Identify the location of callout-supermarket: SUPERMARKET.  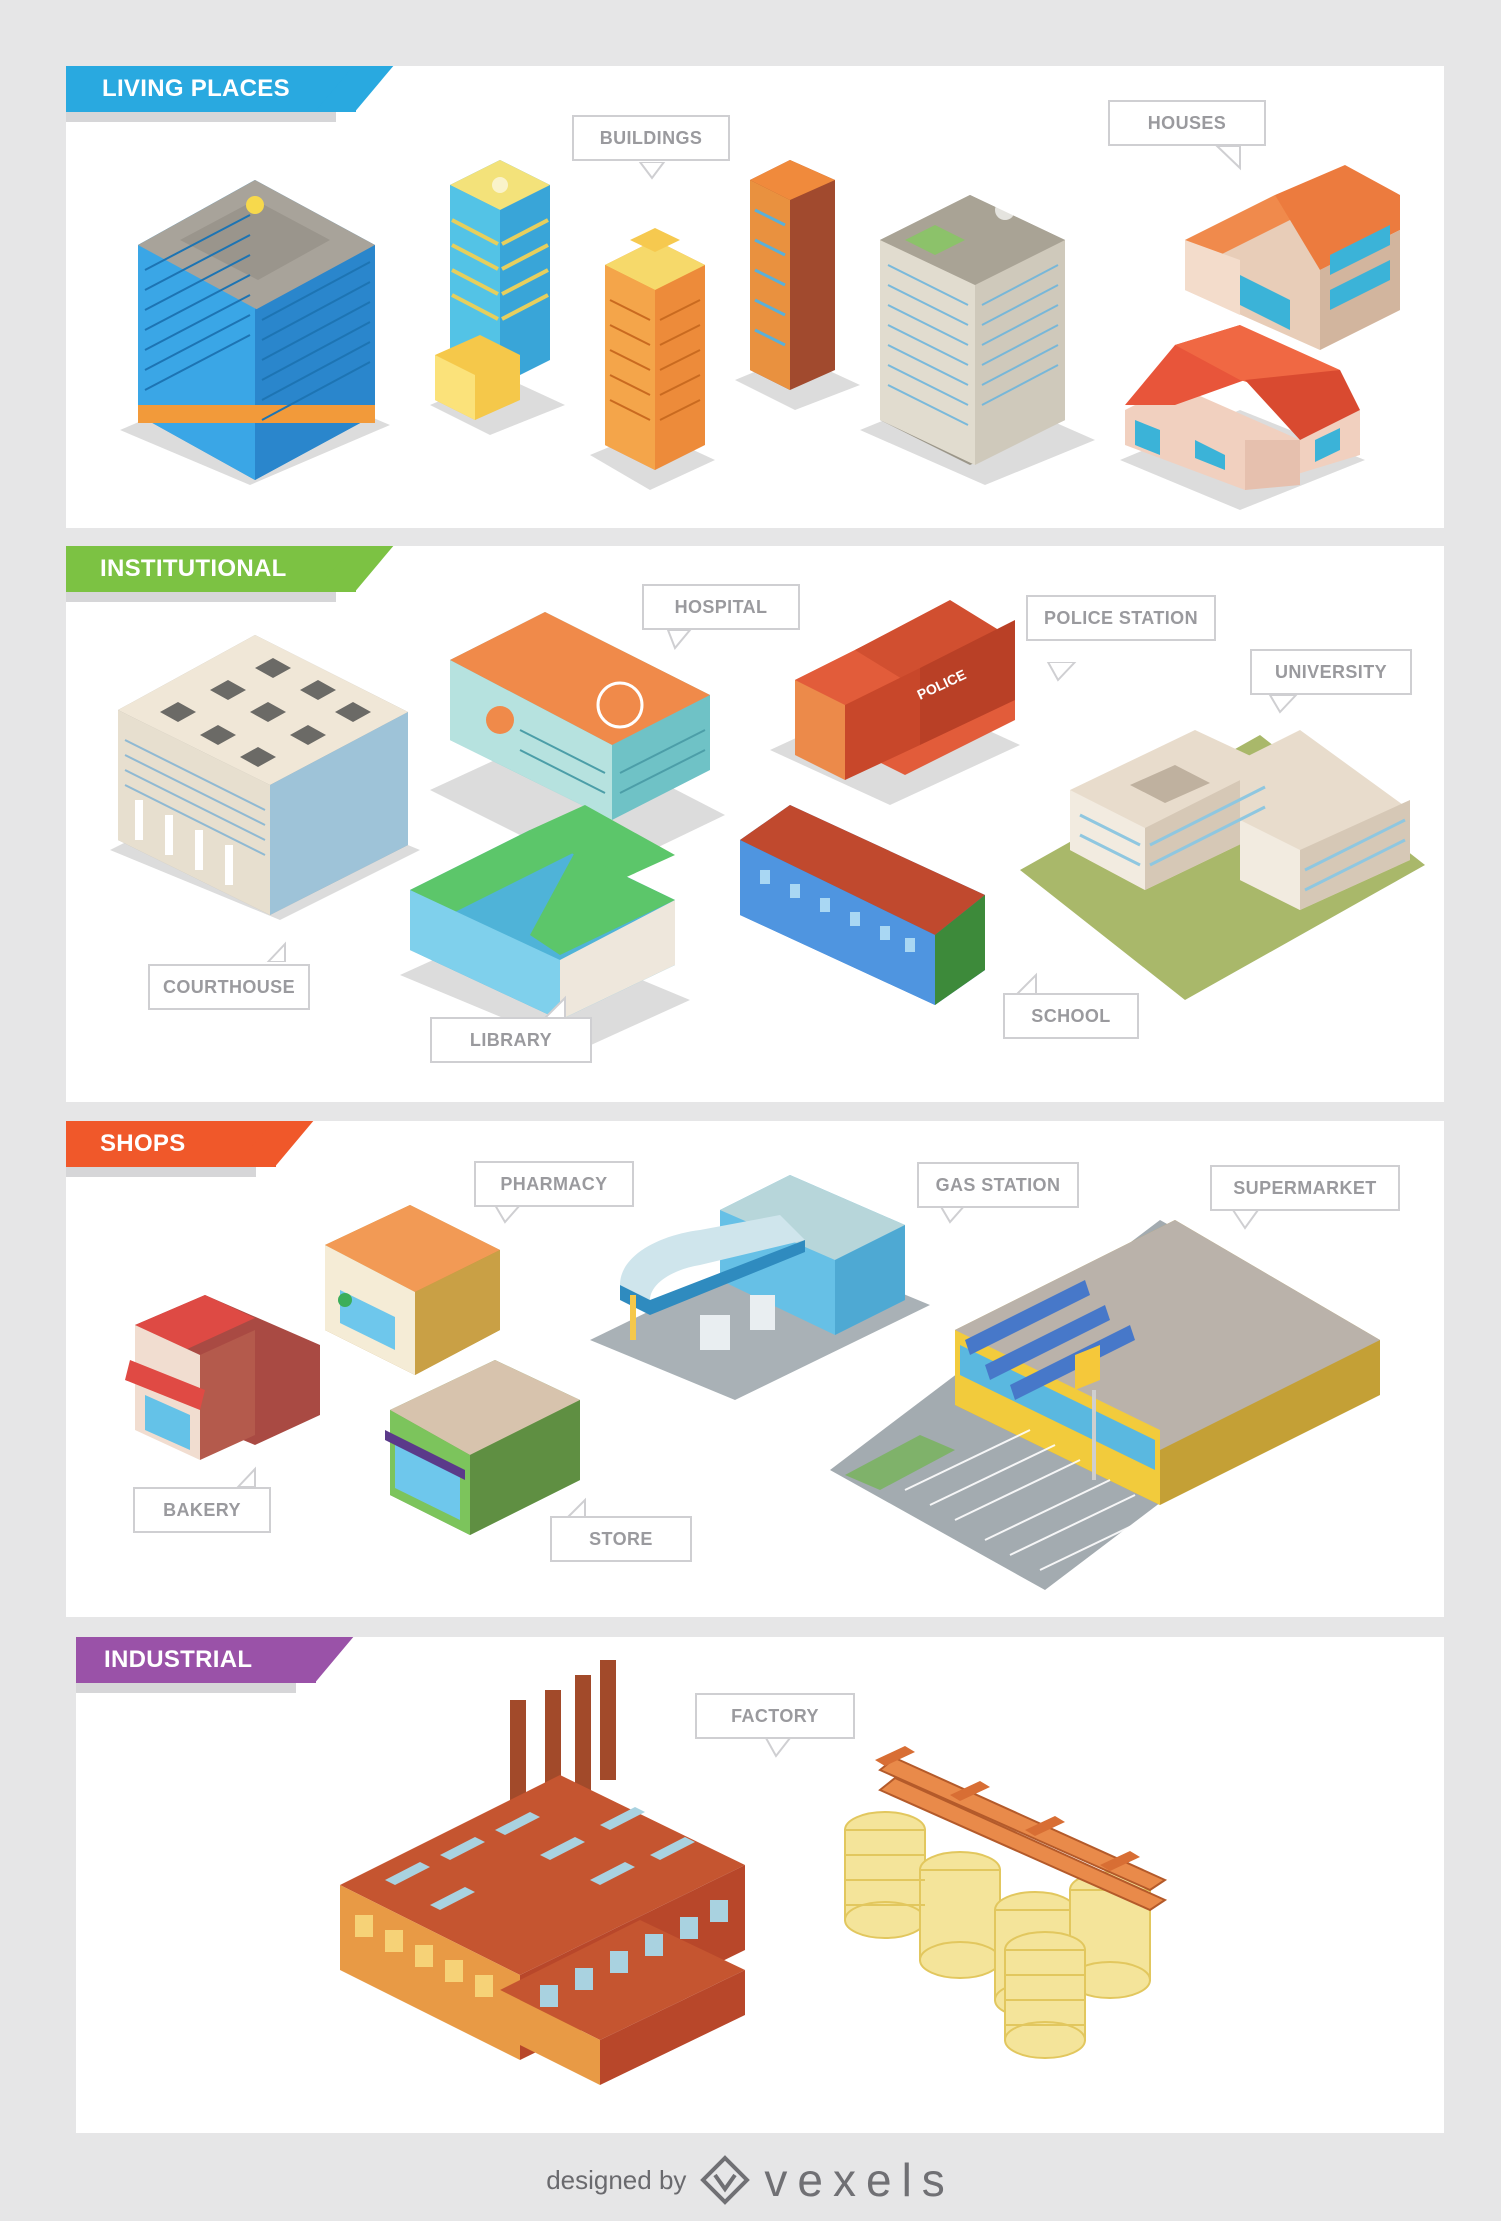
(1305, 1188).